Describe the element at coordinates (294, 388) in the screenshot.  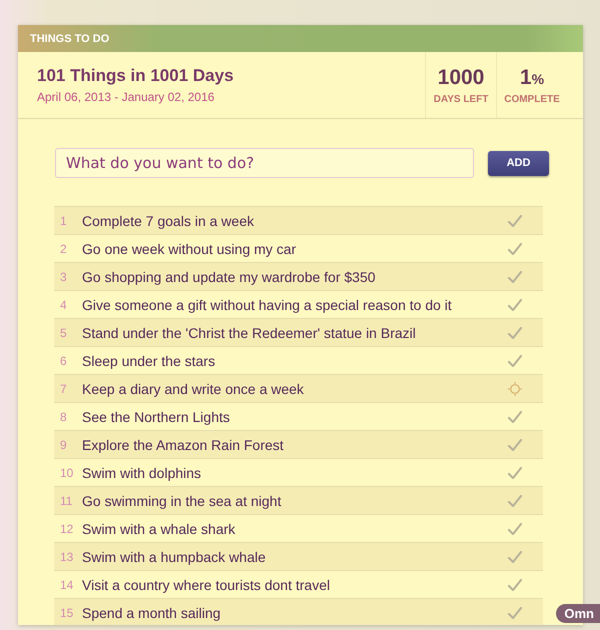
I see `item-text: Keep a diary and write once a week` at that location.